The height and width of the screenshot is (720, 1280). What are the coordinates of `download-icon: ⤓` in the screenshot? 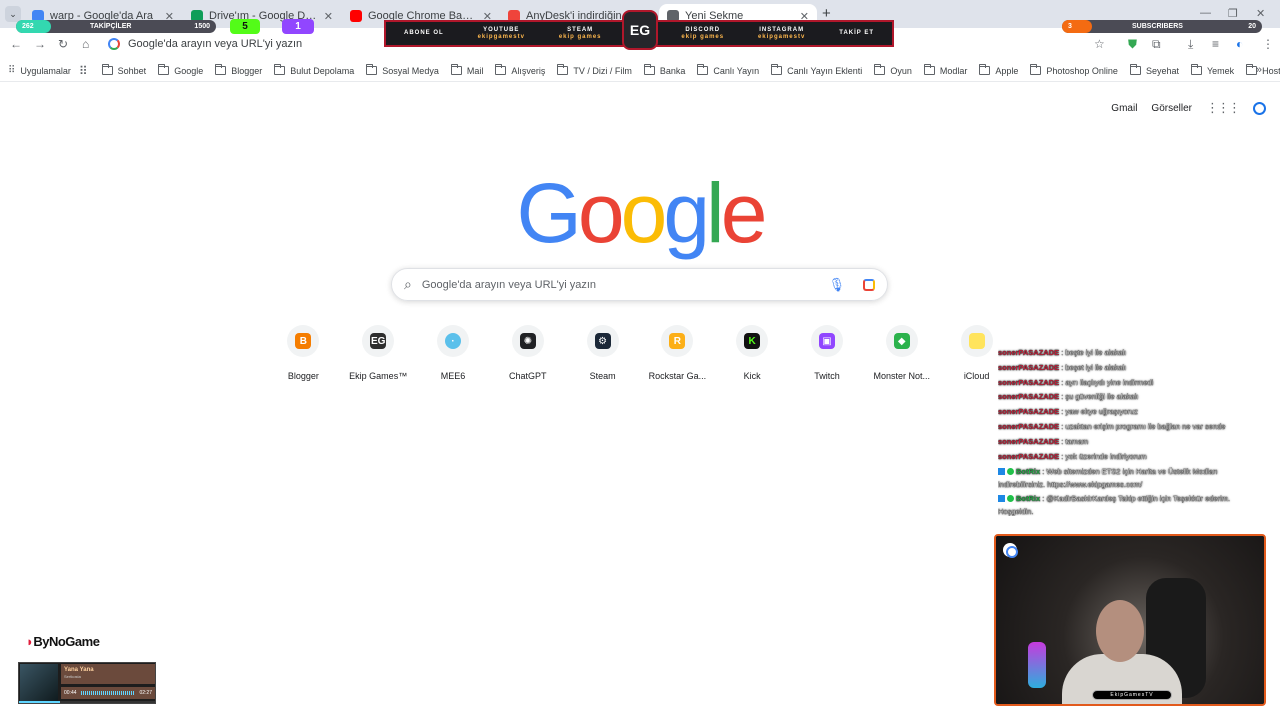 It's located at (1190, 44).